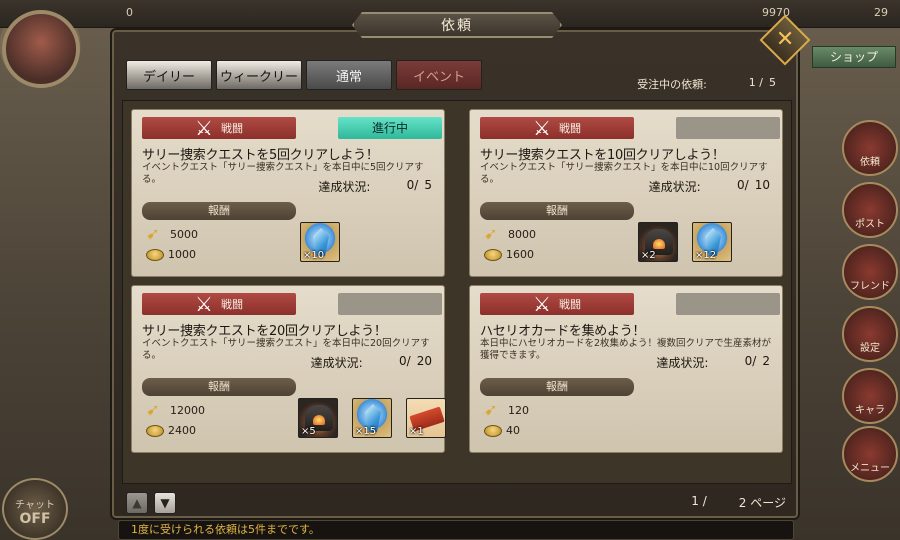 The image size is (900, 540). What do you see at coordinates (785, 39) in the screenshot?
I see `close-icon: ✕` at bounding box center [785, 39].